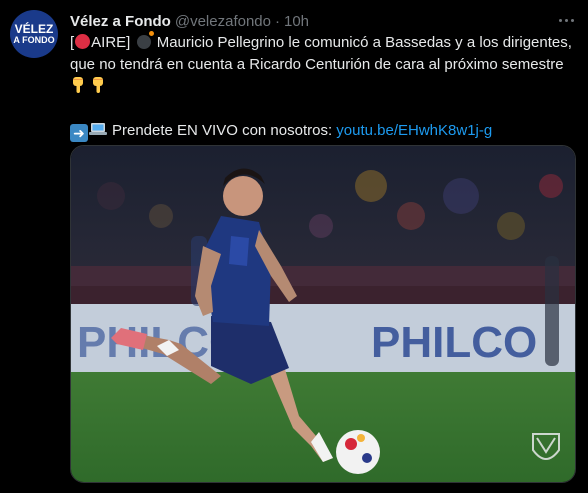  What do you see at coordinates (98, 129) in the screenshot?
I see `laptop-icon` at bounding box center [98, 129].